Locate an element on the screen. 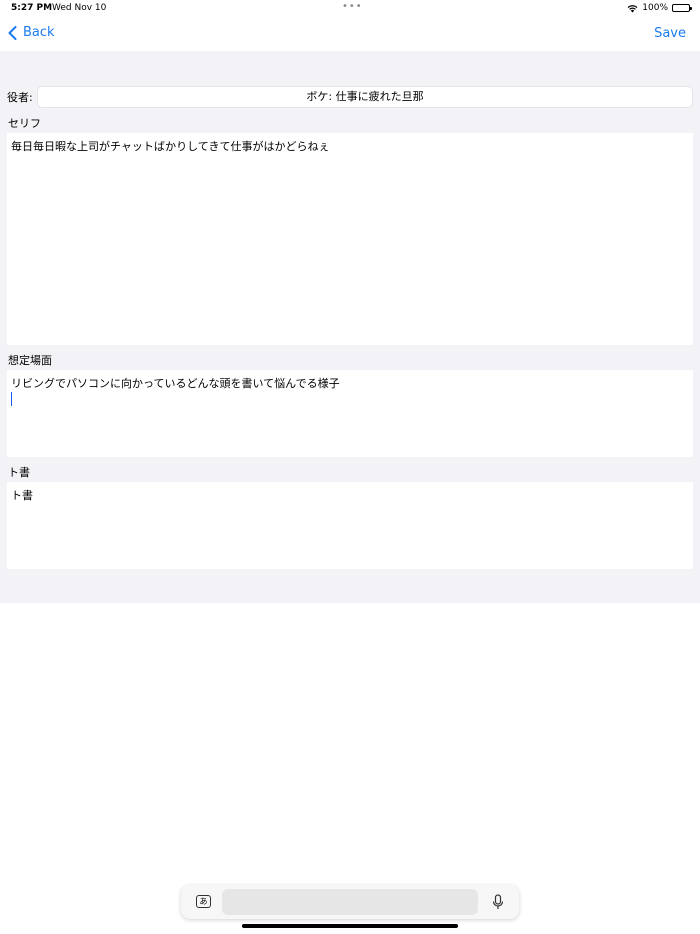  predictive-text-bar is located at coordinates (350, 902).